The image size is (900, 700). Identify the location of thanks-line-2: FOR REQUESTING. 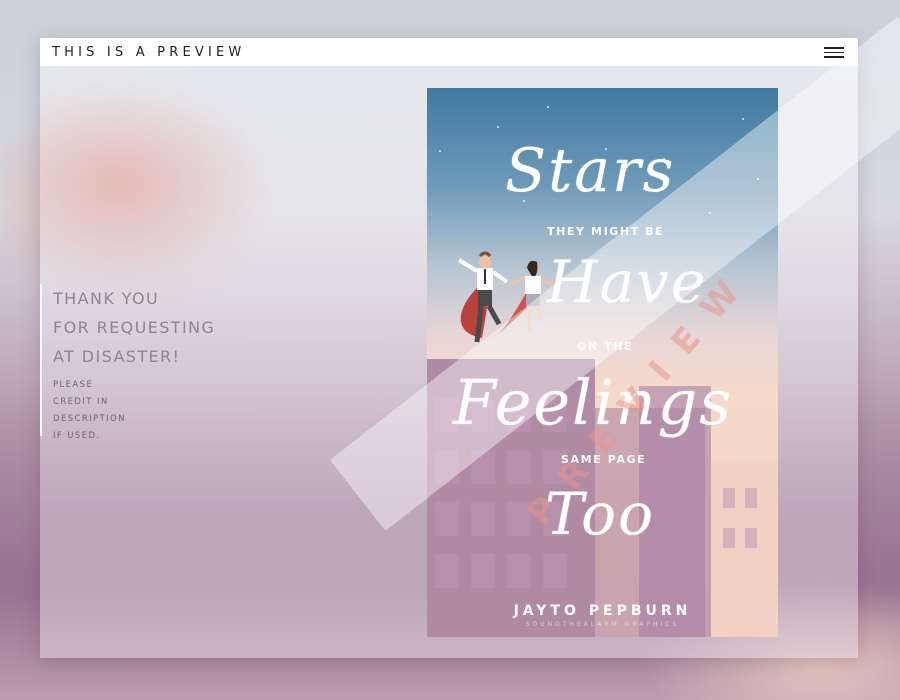
(134, 327).